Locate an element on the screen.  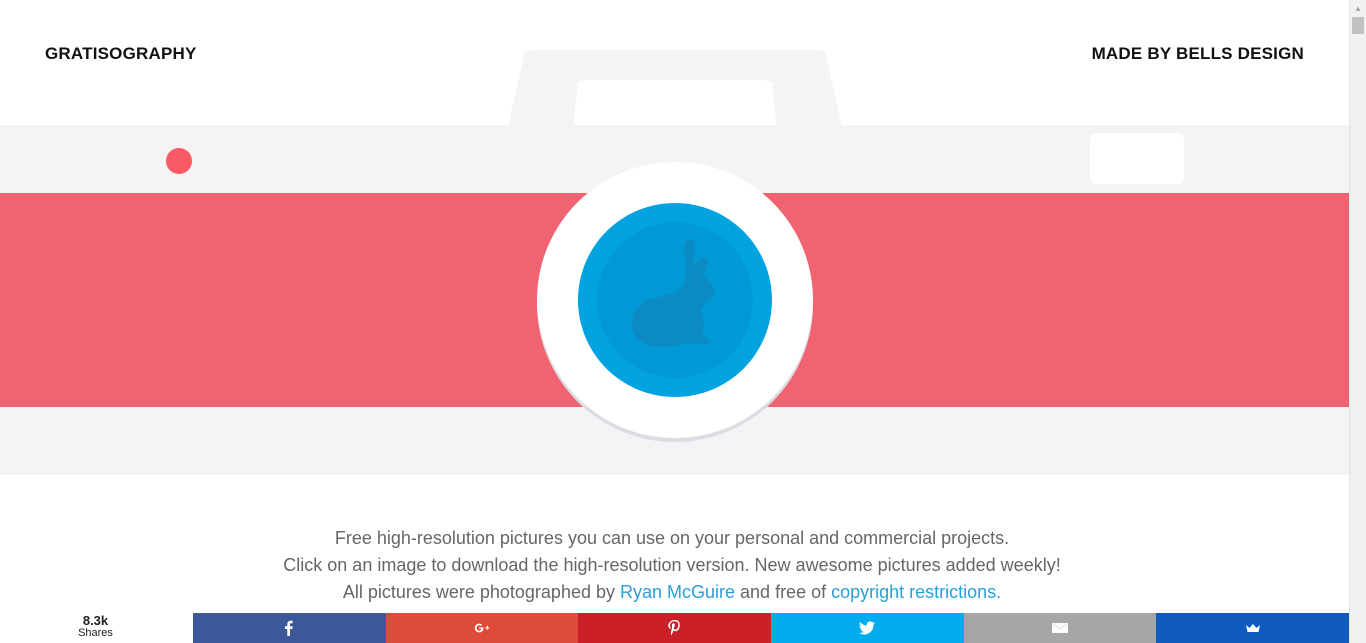
share-twitter-button is located at coordinates (867, 628).